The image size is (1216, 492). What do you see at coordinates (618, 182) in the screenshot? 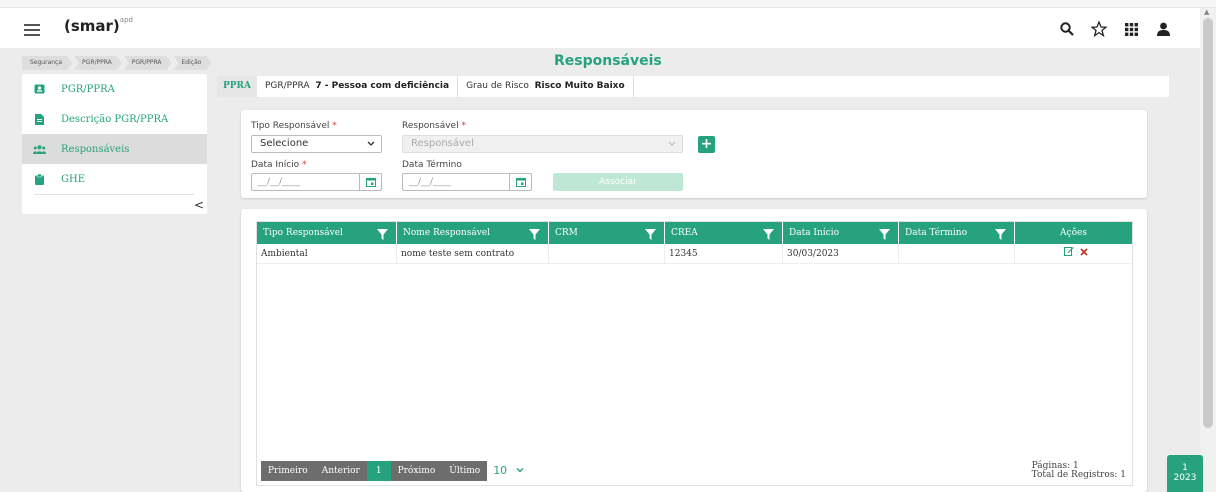
I see `associar-button: Associar` at bounding box center [618, 182].